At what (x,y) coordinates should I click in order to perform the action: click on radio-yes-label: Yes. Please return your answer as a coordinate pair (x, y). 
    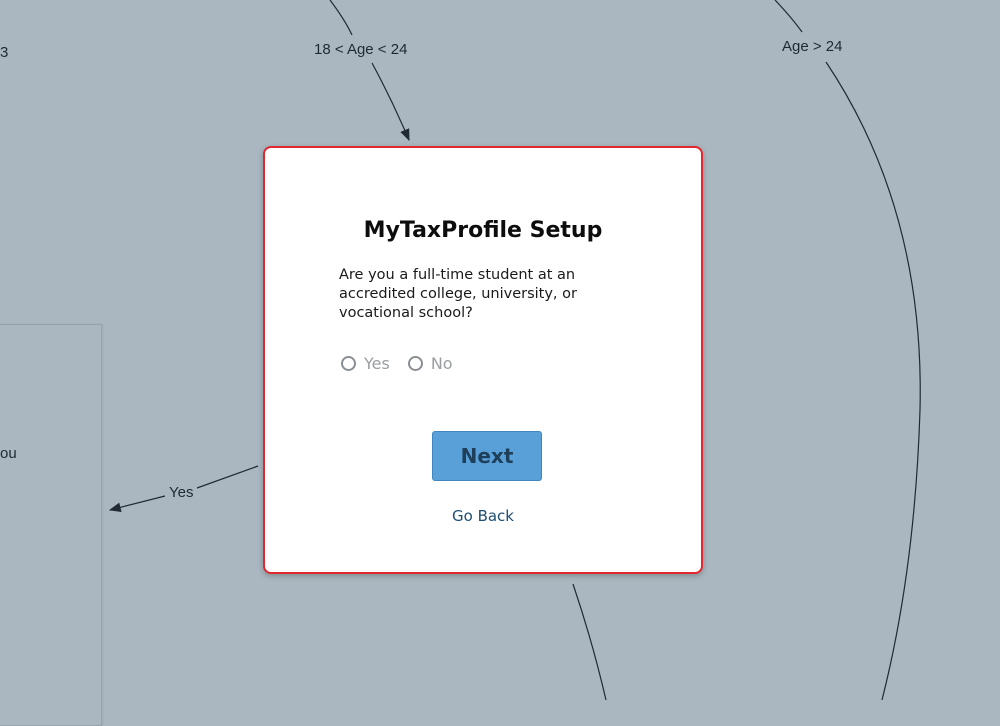
    Looking at the image, I should click on (377, 363).